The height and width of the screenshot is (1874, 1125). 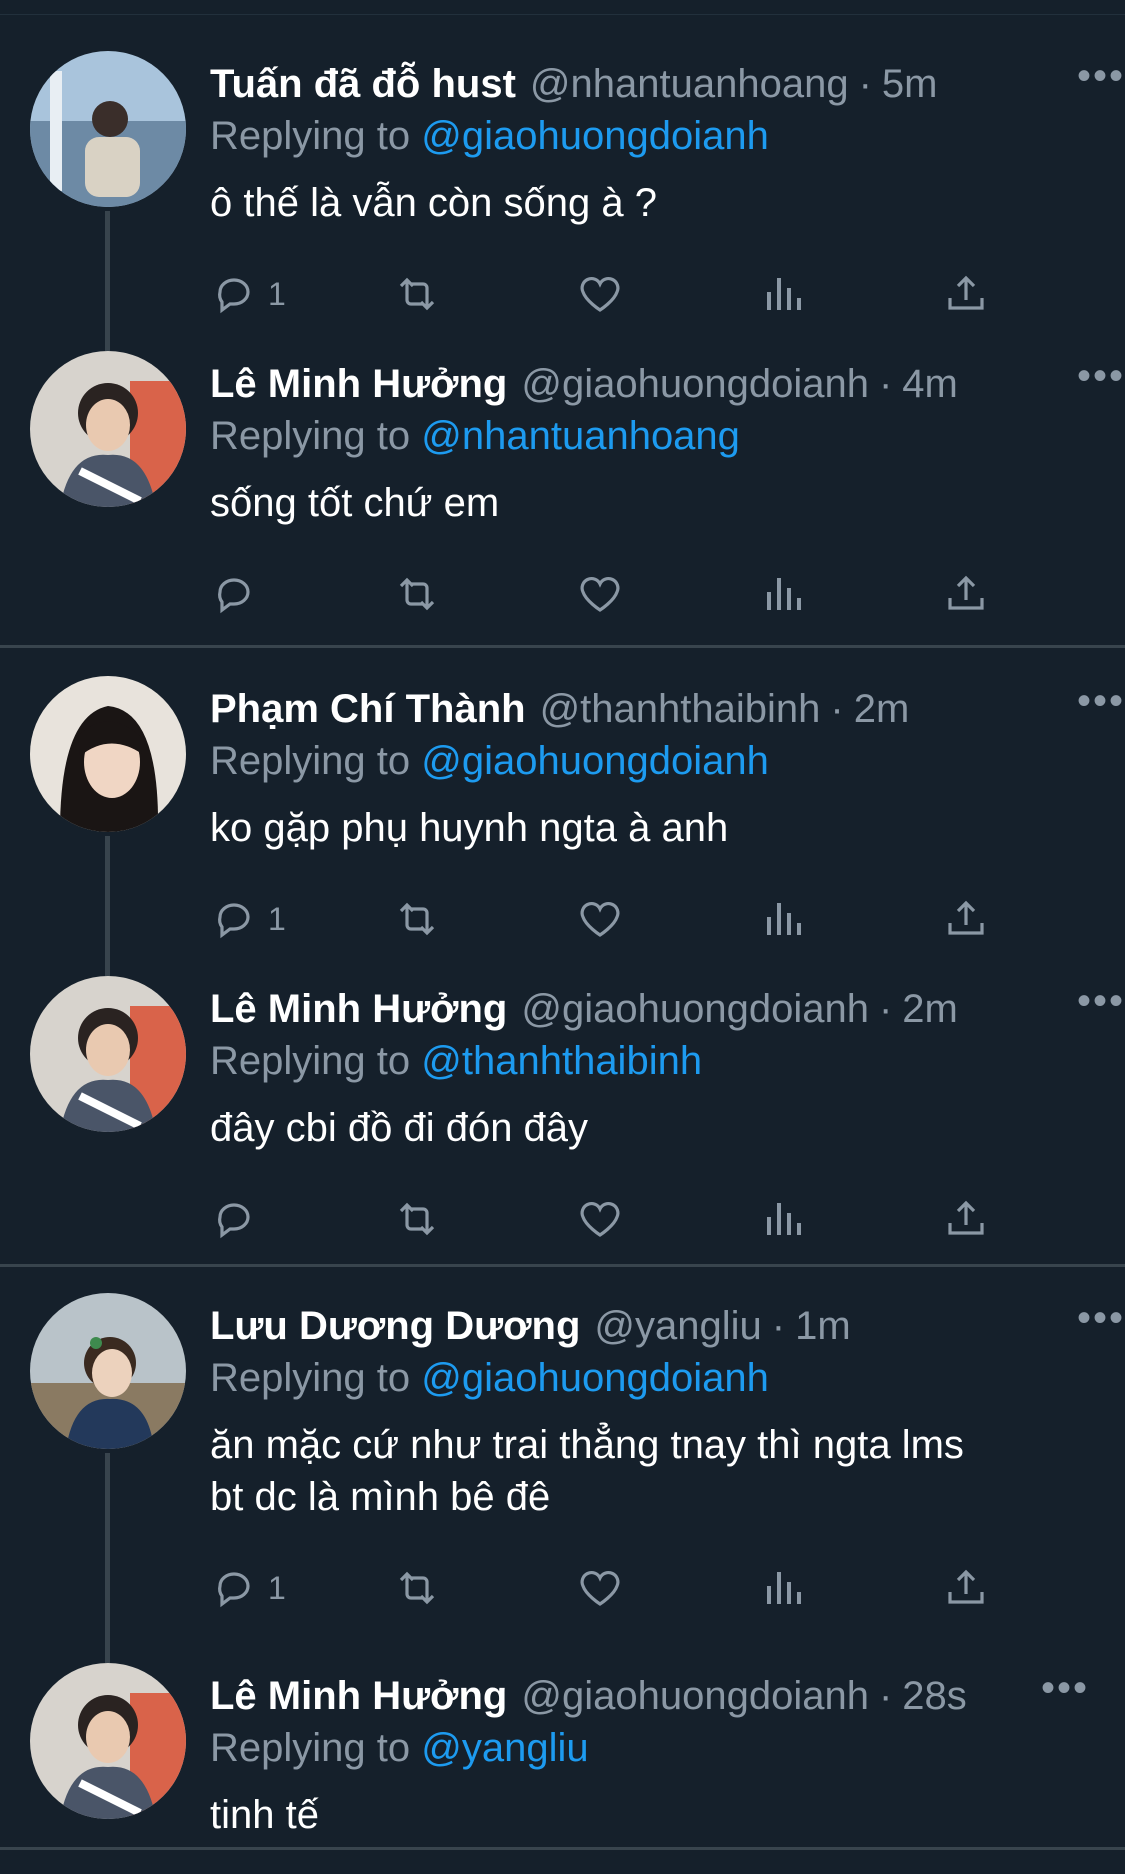 I want to click on timestamp: 4m, so click(x=930, y=384).